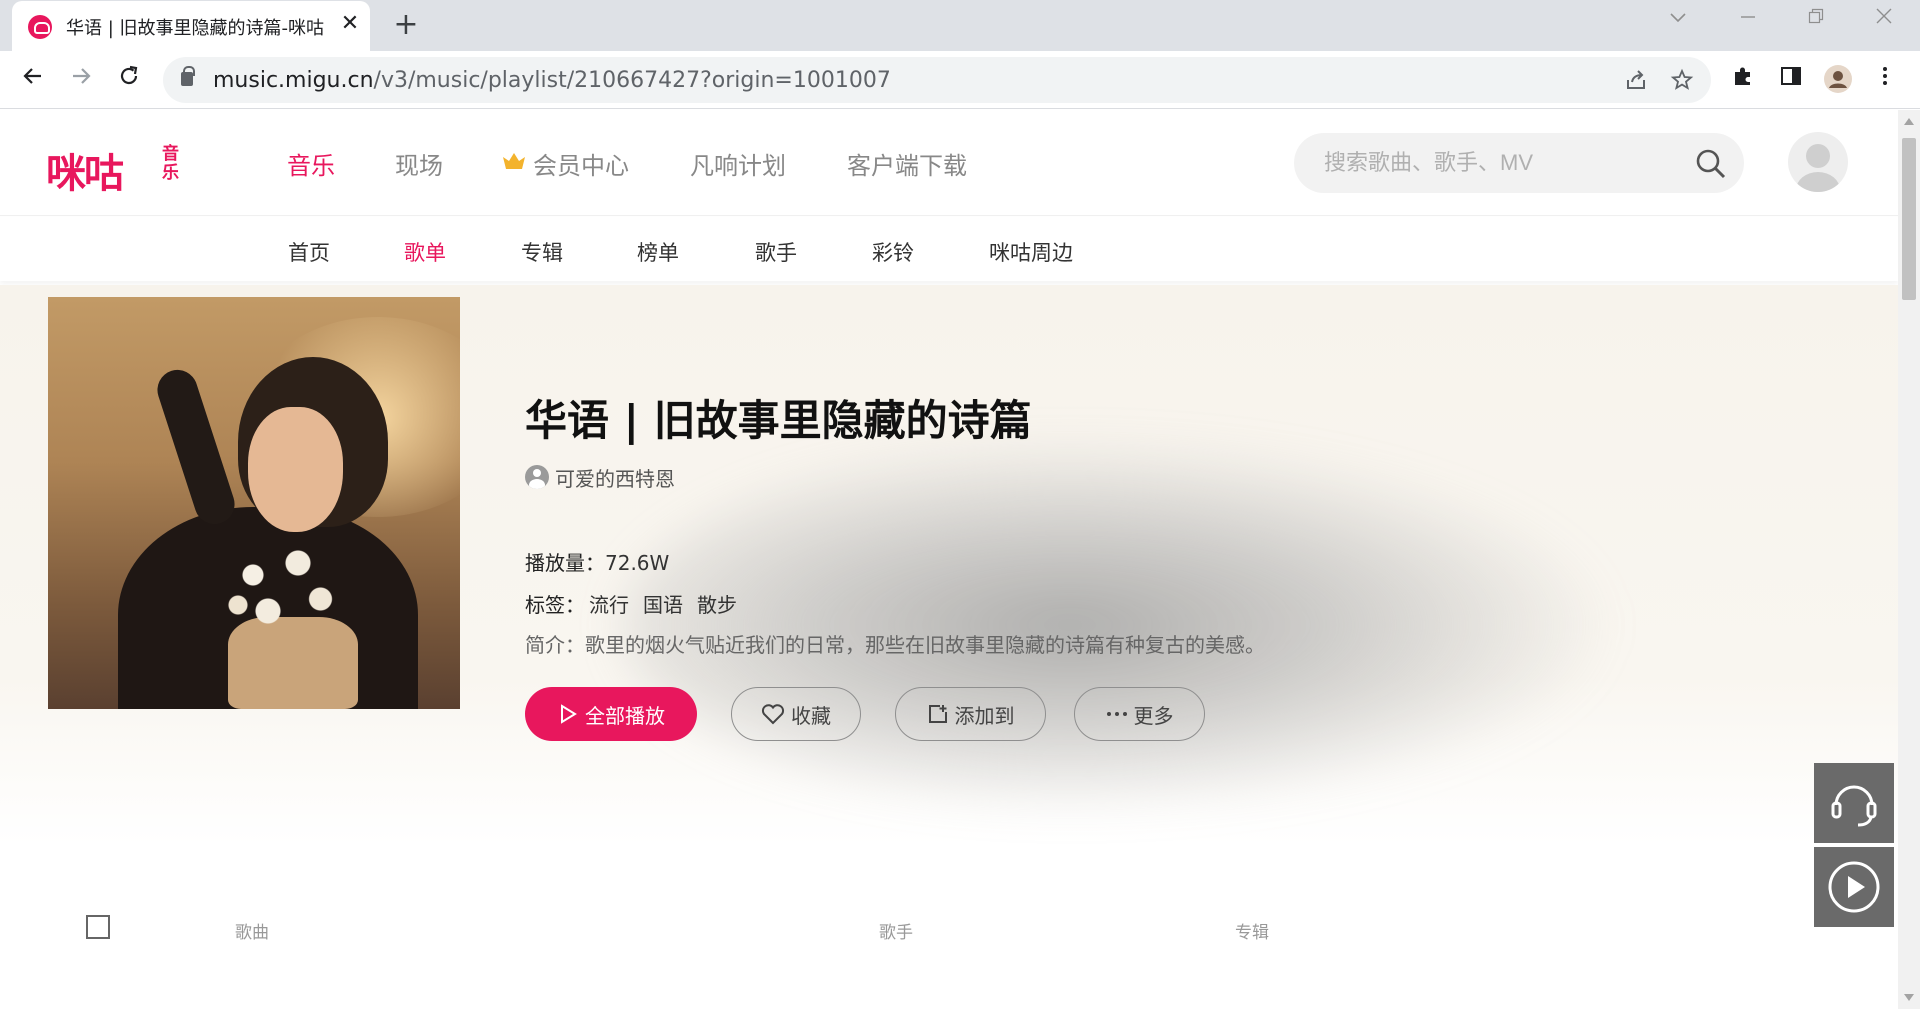 This screenshot has height=1009, width=1920. I want to click on minimize-icon, so click(1748, 22).